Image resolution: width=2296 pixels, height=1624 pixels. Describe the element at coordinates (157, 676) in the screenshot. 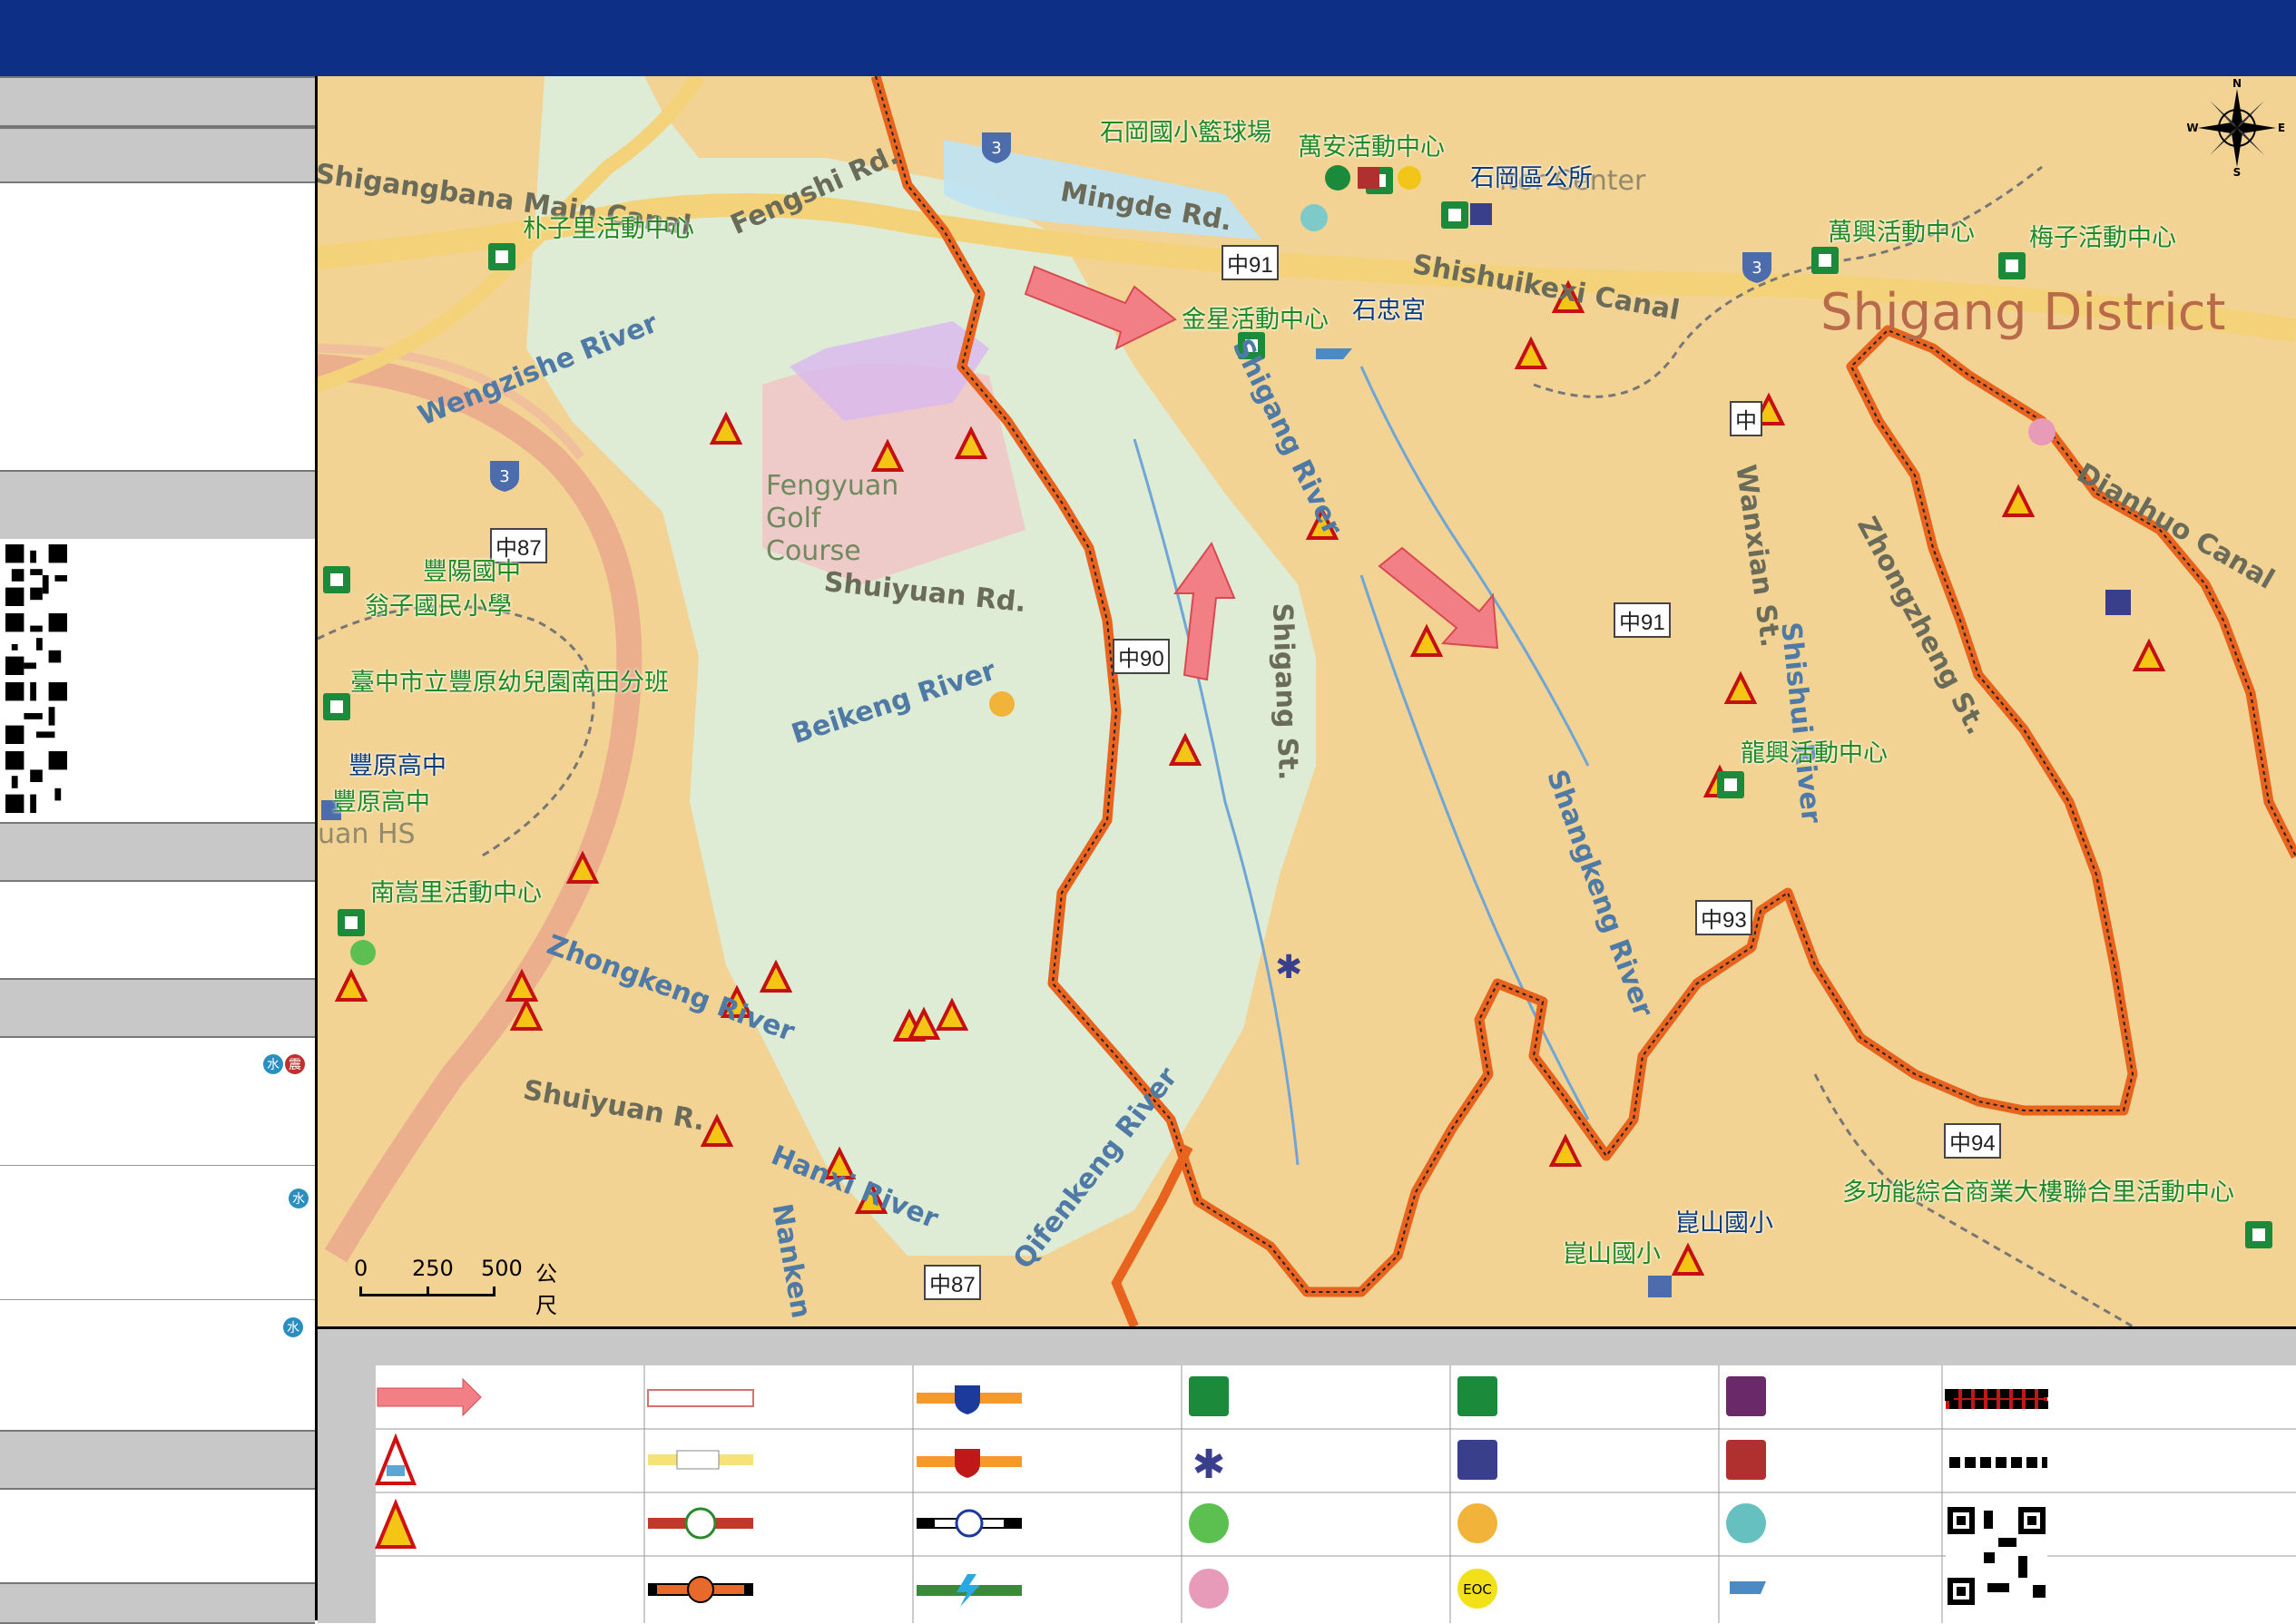

I see `qr-code-panel` at that location.